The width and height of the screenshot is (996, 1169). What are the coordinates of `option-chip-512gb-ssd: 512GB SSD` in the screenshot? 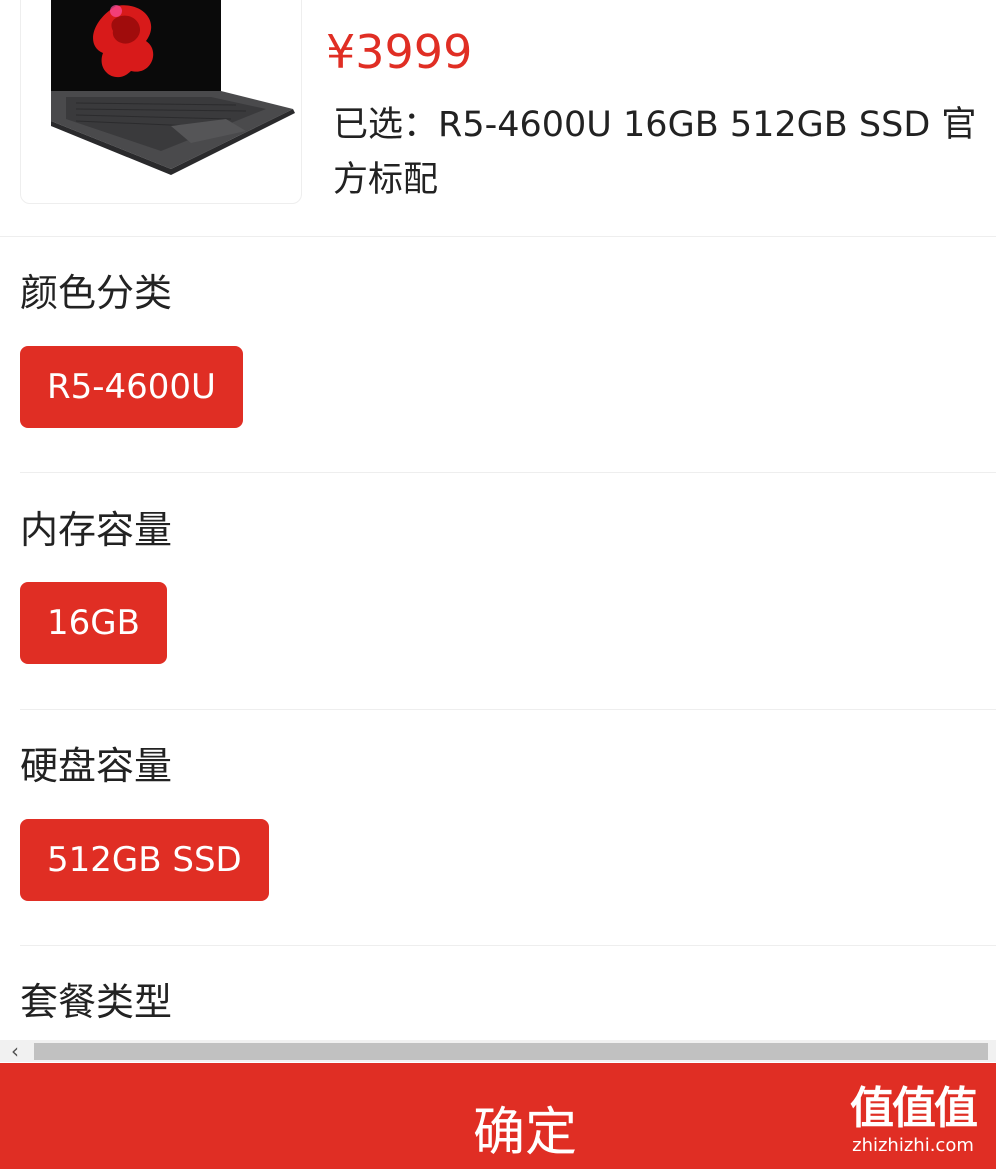 It's located at (144, 860).